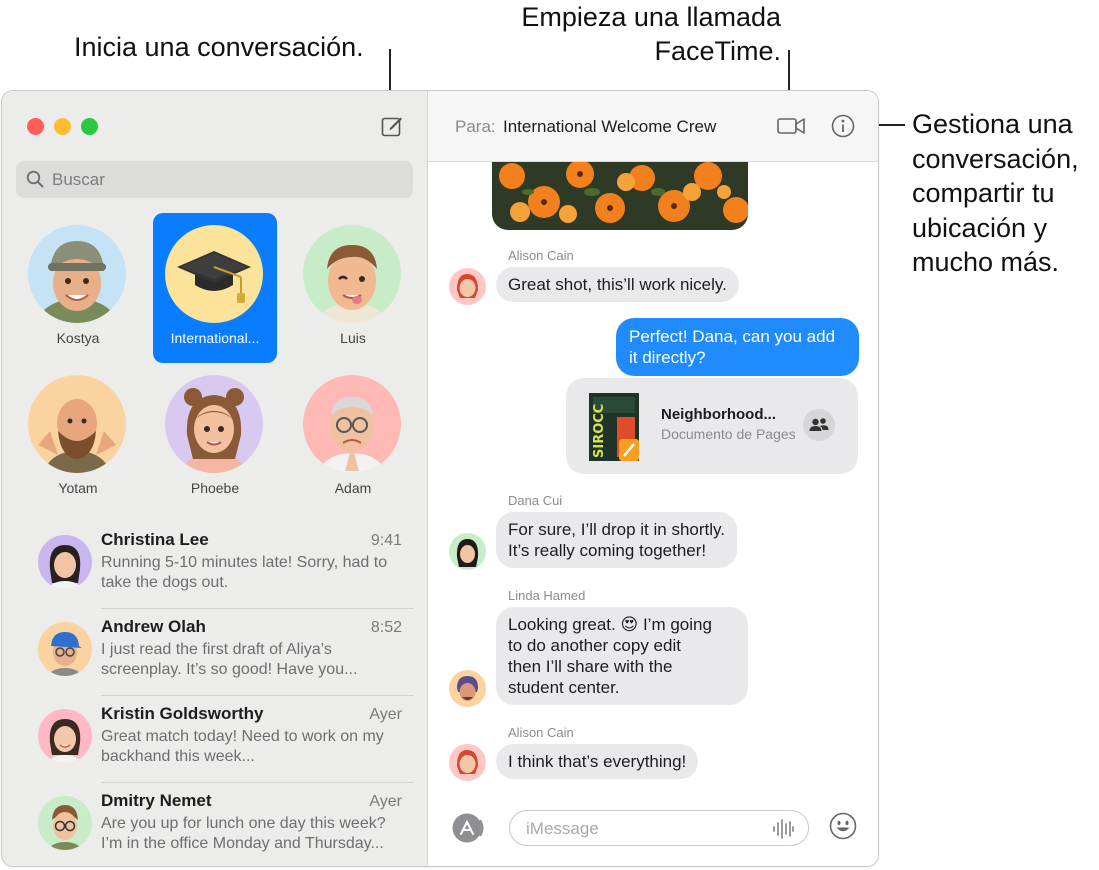  I want to click on message-line: it directly?, so click(667, 357).